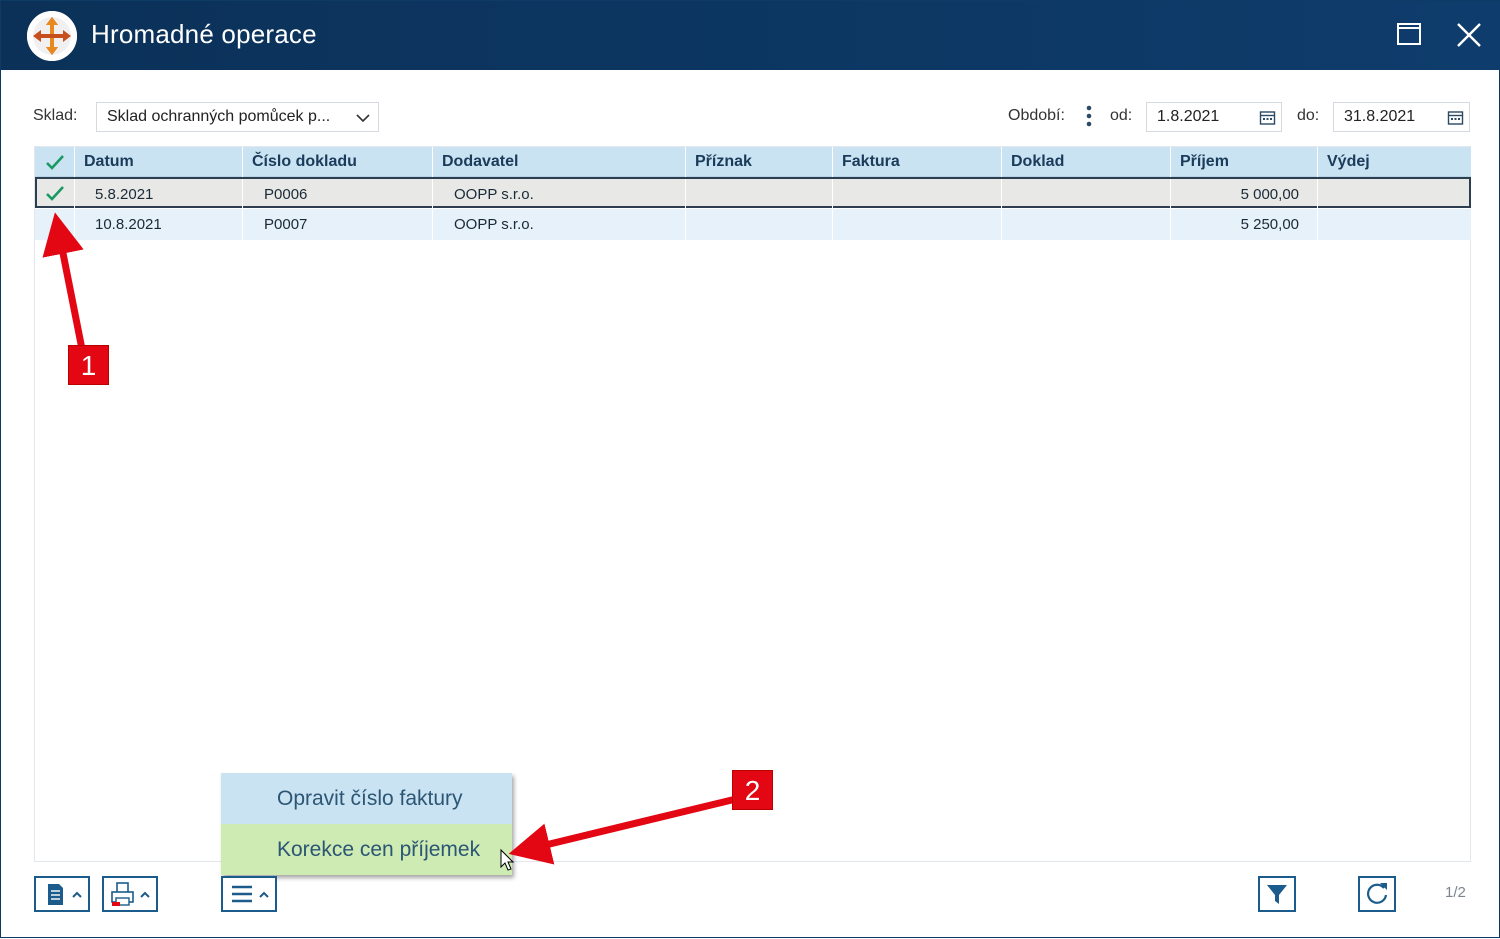  What do you see at coordinates (507, 859) in the screenshot?
I see `mouse-cursor-icon` at bounding box center [507, 859].